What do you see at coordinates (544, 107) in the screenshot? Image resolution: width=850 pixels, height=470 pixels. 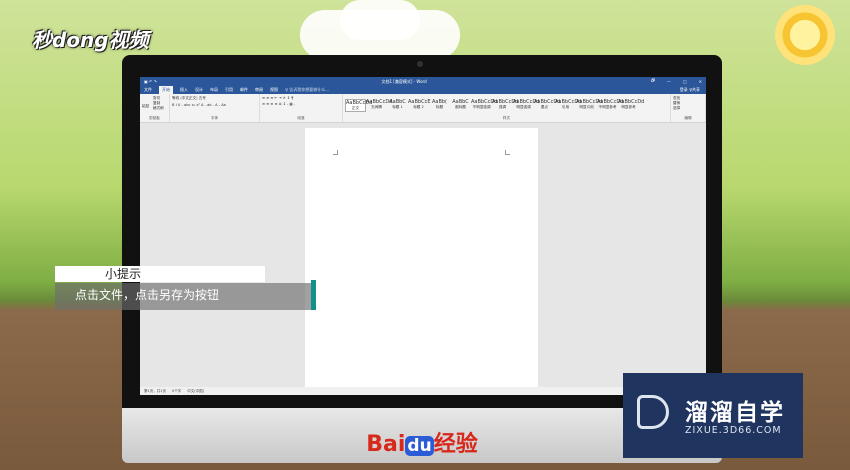 I see `style-name: 要点` at bounding box center [544, 107].